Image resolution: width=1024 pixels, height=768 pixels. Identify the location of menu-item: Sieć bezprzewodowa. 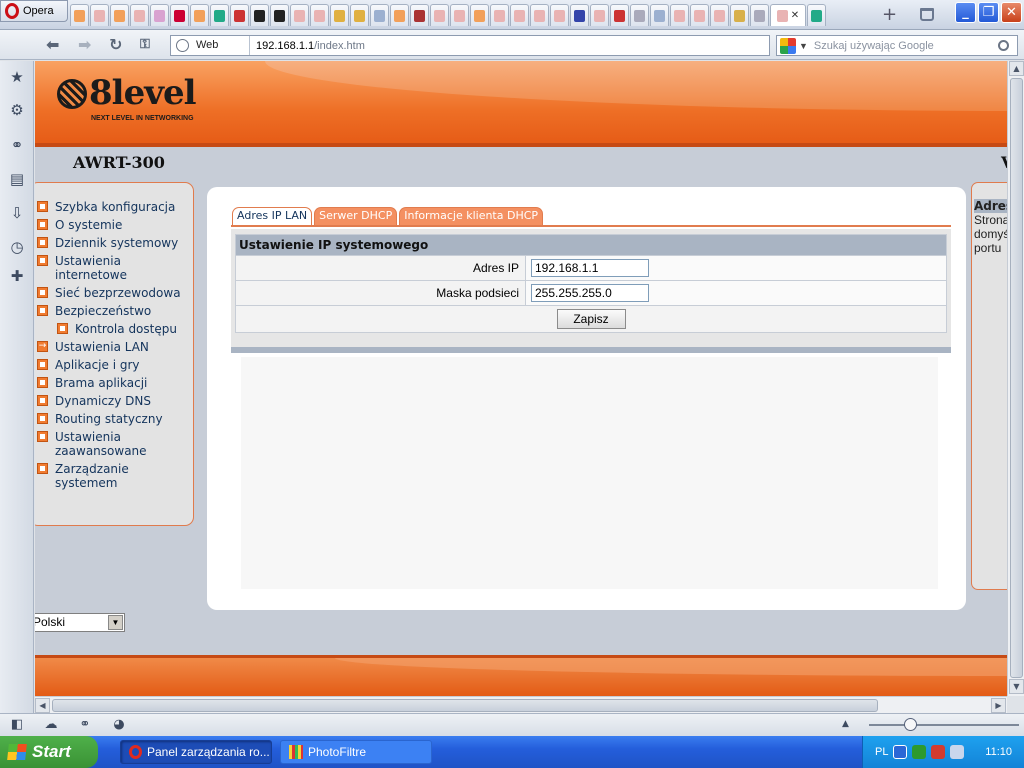
(114, 293).